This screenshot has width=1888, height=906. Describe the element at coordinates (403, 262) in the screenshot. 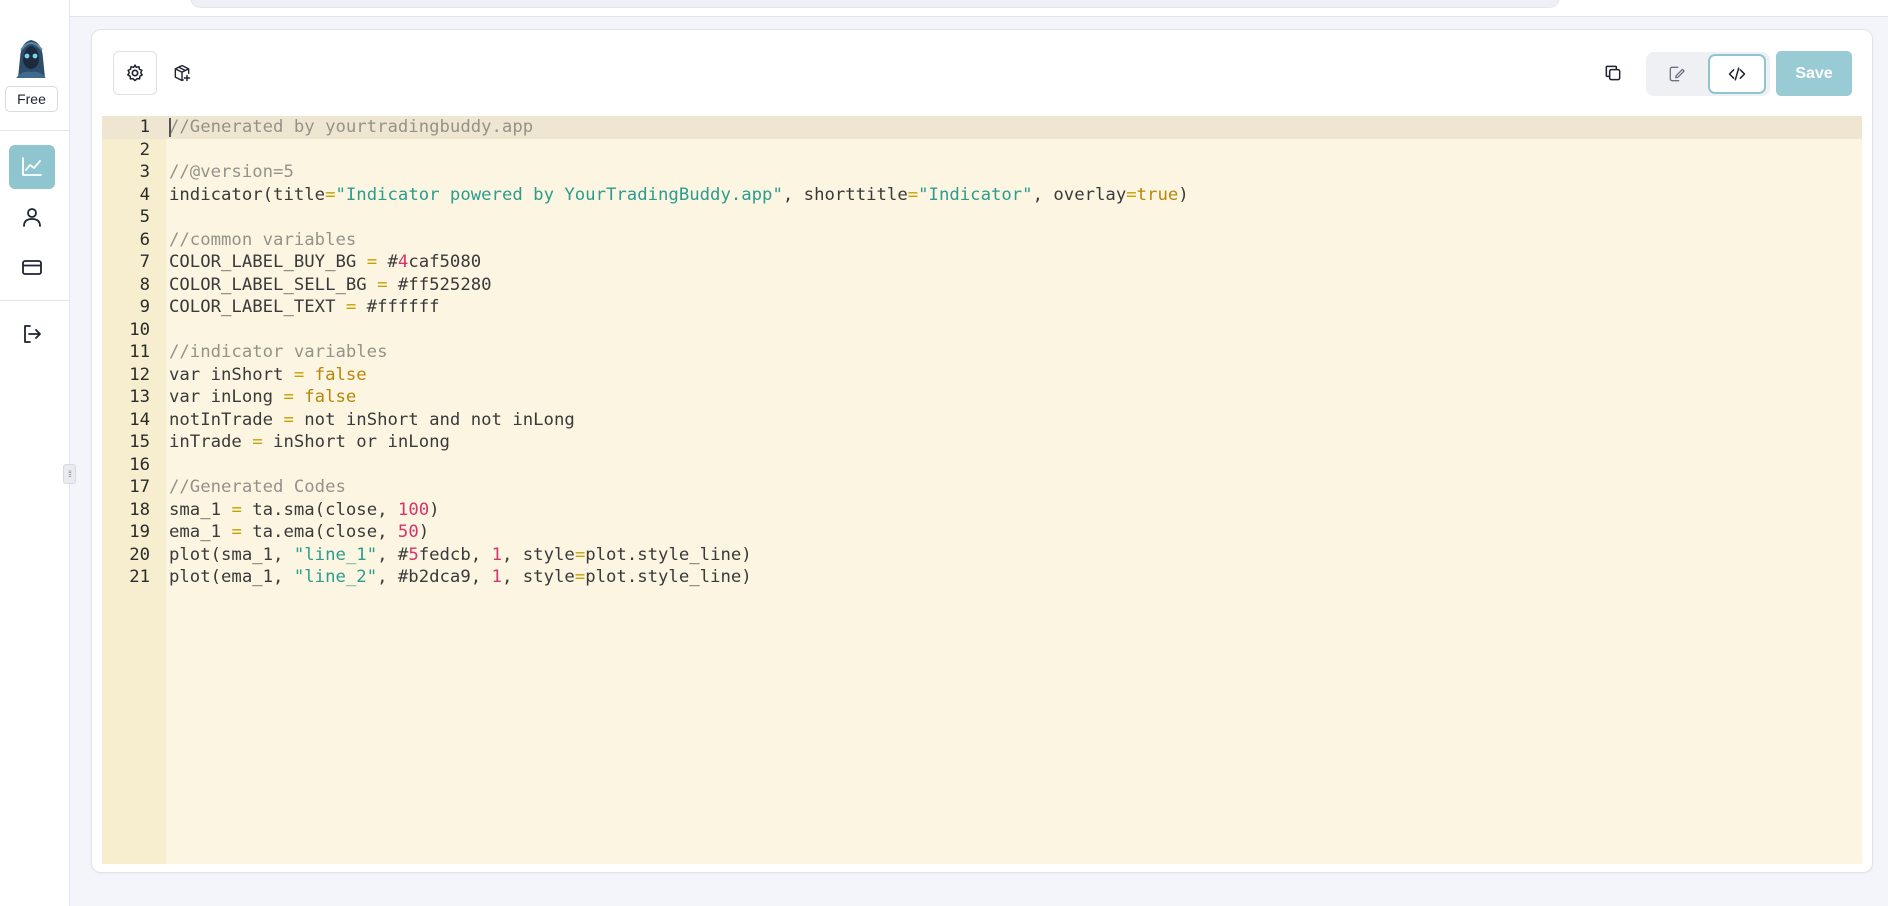

I see `code-number: 4` at that location.